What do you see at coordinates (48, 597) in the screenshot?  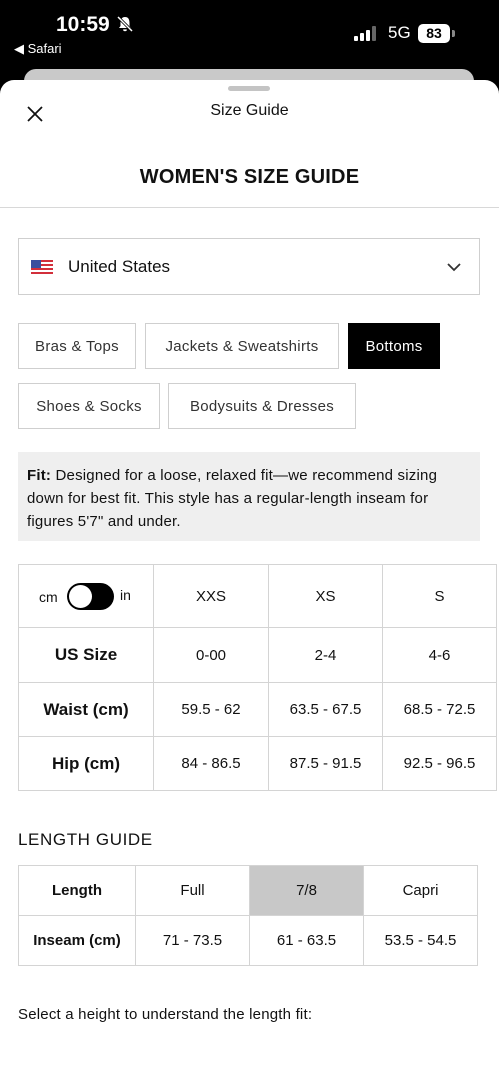 I see `unit-cm-label: cm` at bounding box center [48, 597].